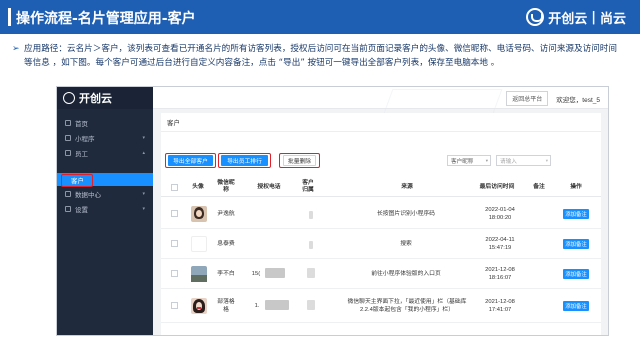  I want to click on header-accent-bar, so click(9, 17).